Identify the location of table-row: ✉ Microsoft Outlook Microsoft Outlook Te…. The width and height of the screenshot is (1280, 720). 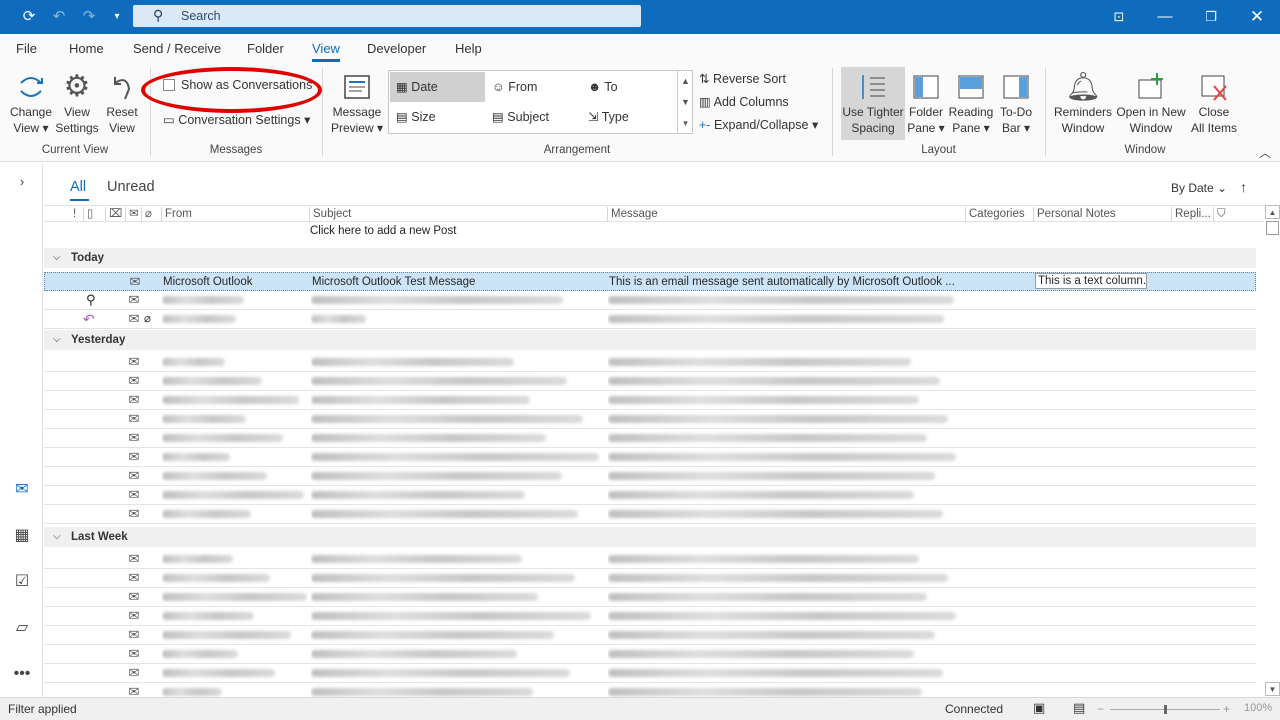
(650, 281).